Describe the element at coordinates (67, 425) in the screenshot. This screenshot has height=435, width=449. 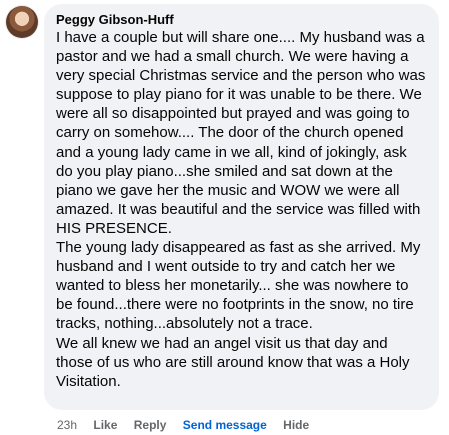
I see `timestamp-link: 23h` at that location.